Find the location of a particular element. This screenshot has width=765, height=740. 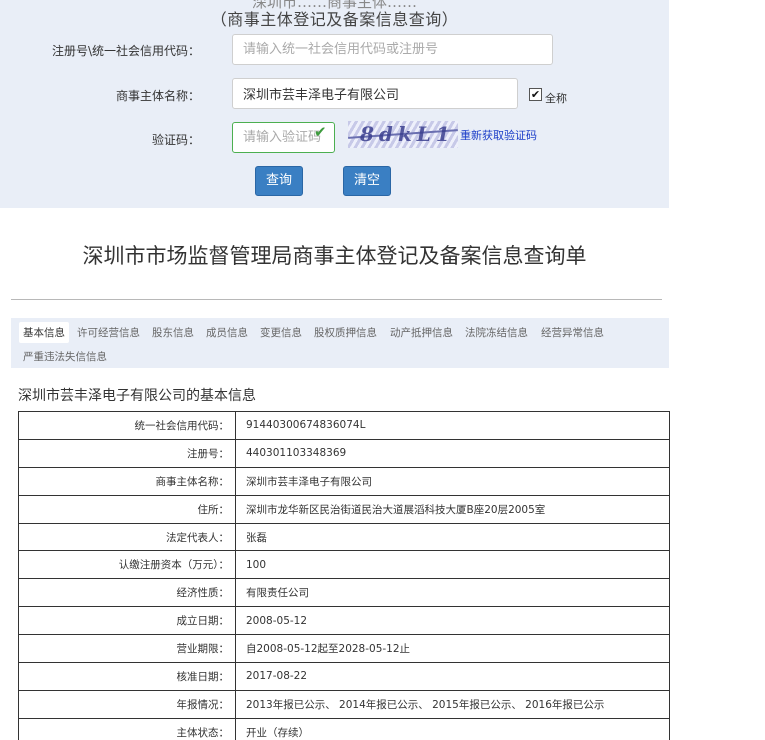

table-row: 经济性质： 有限责任公司 is located at coordinates (344, 593).